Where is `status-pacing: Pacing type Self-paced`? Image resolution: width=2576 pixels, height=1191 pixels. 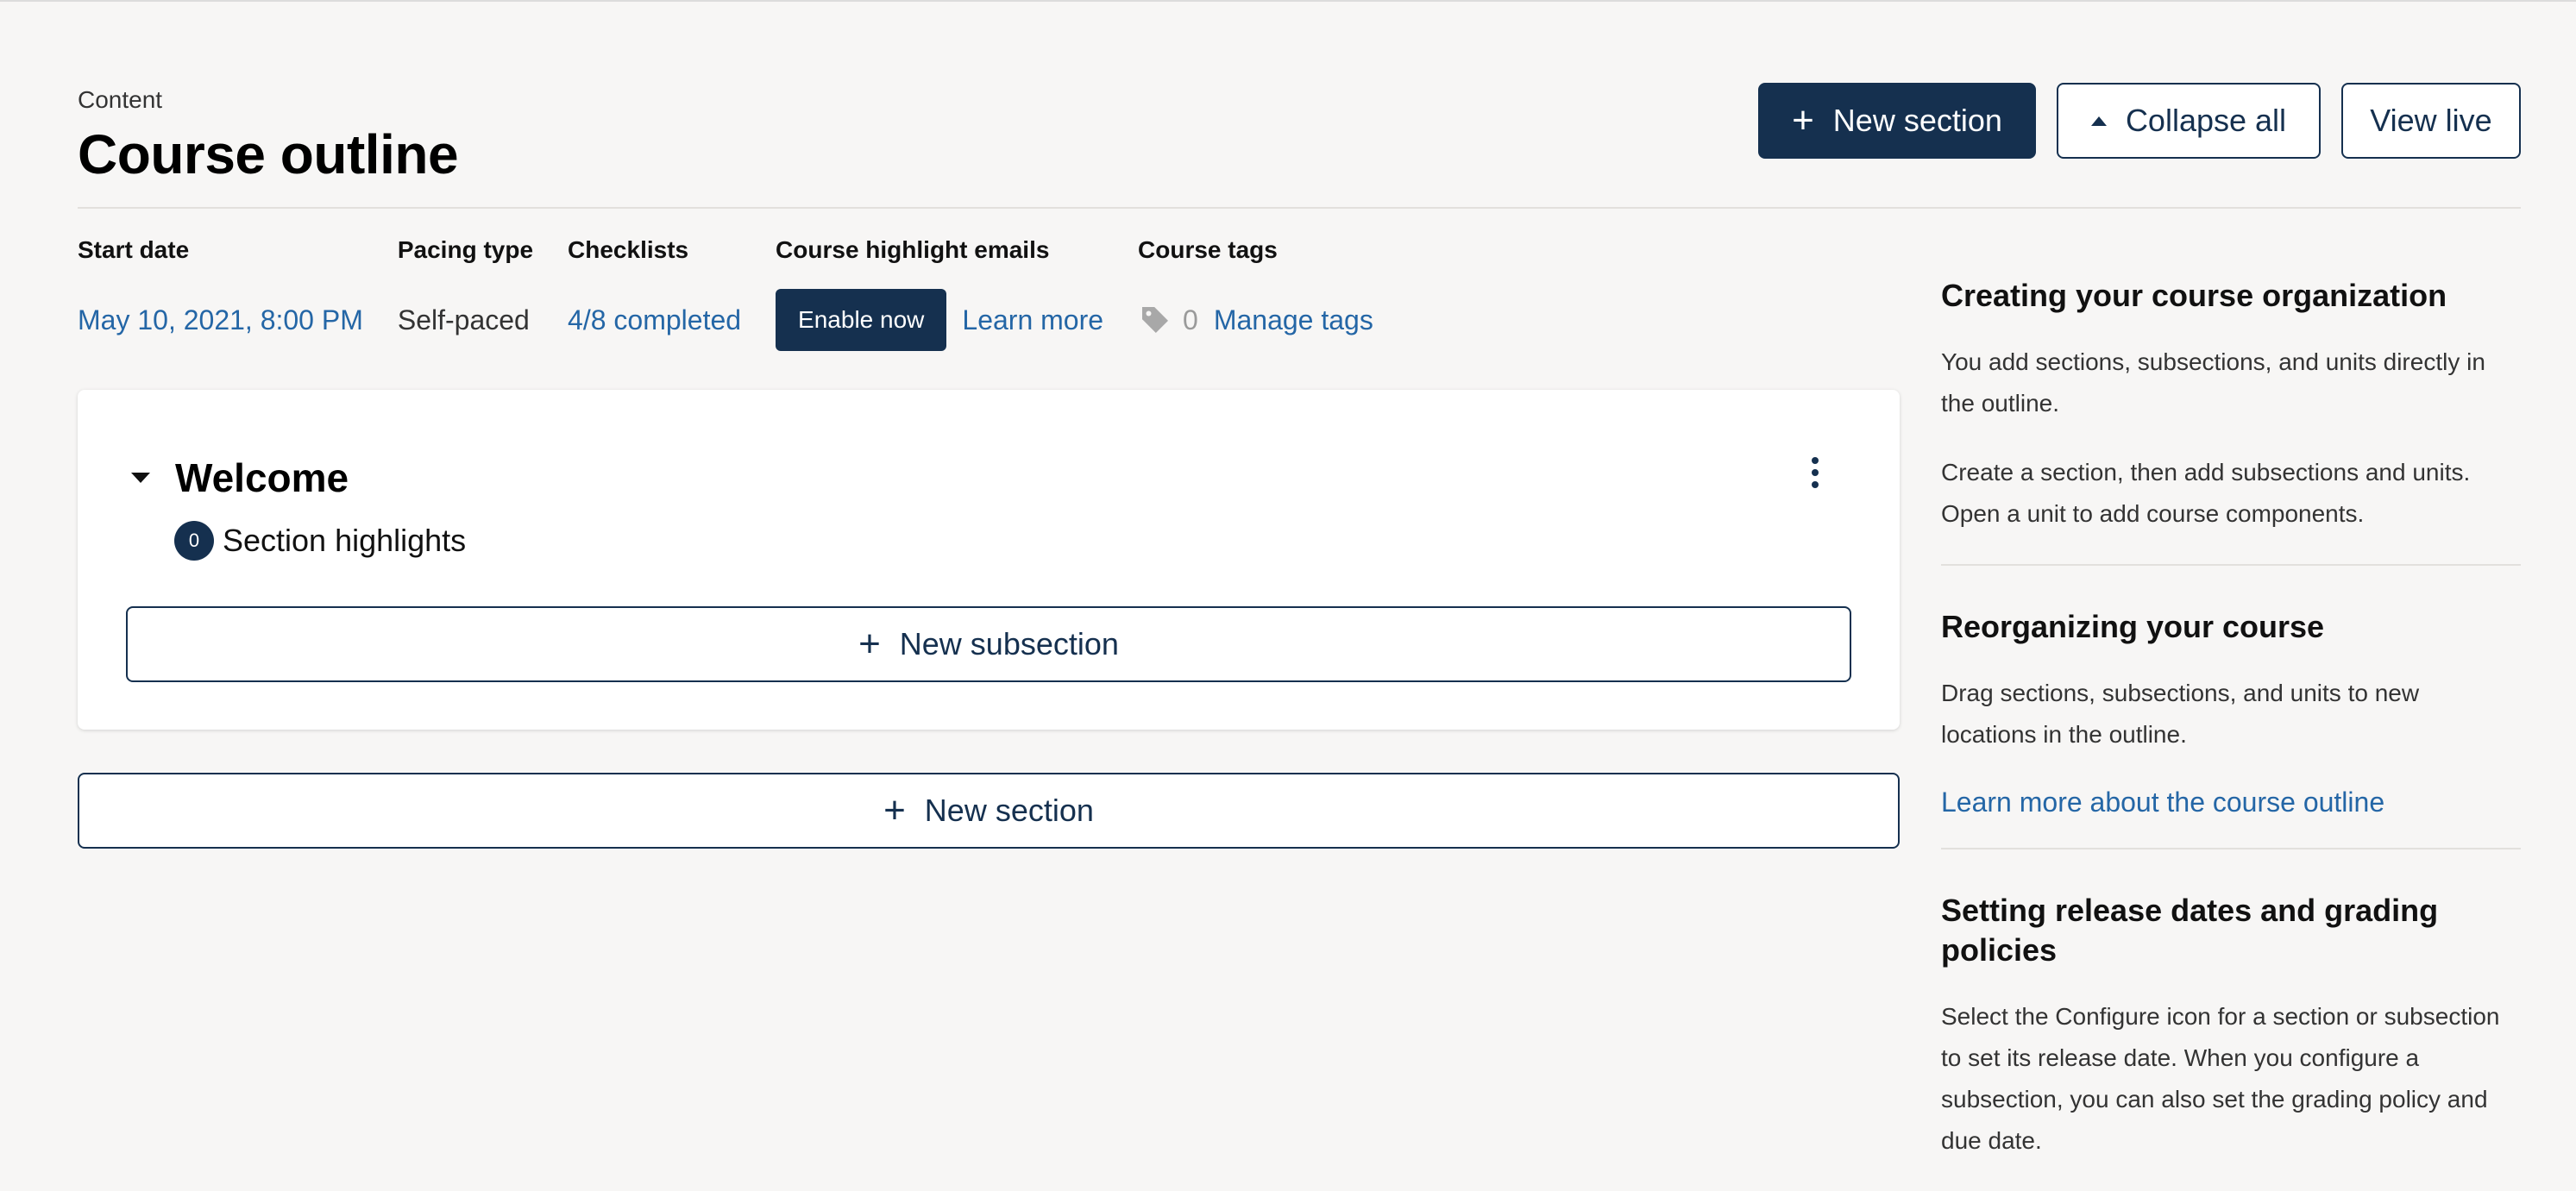 status-pacing: Pacing type Self-paced is located at coordinates (465, 292).